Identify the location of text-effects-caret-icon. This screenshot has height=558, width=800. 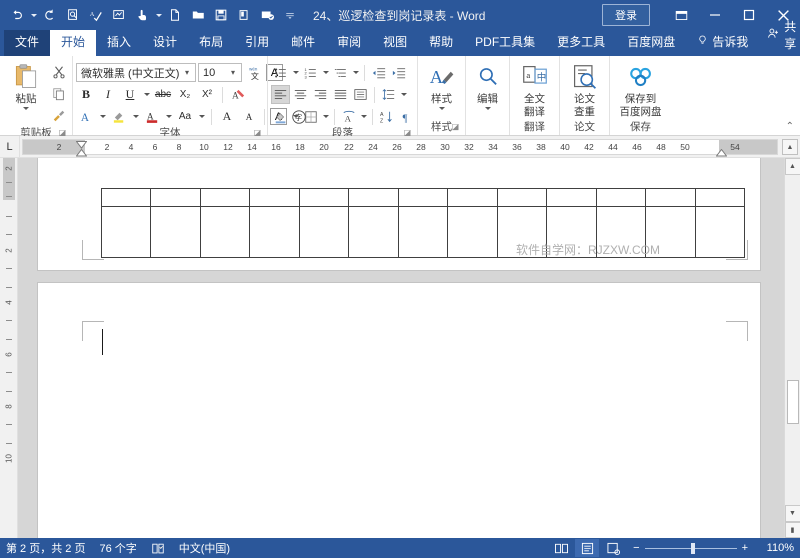
(102, 116).